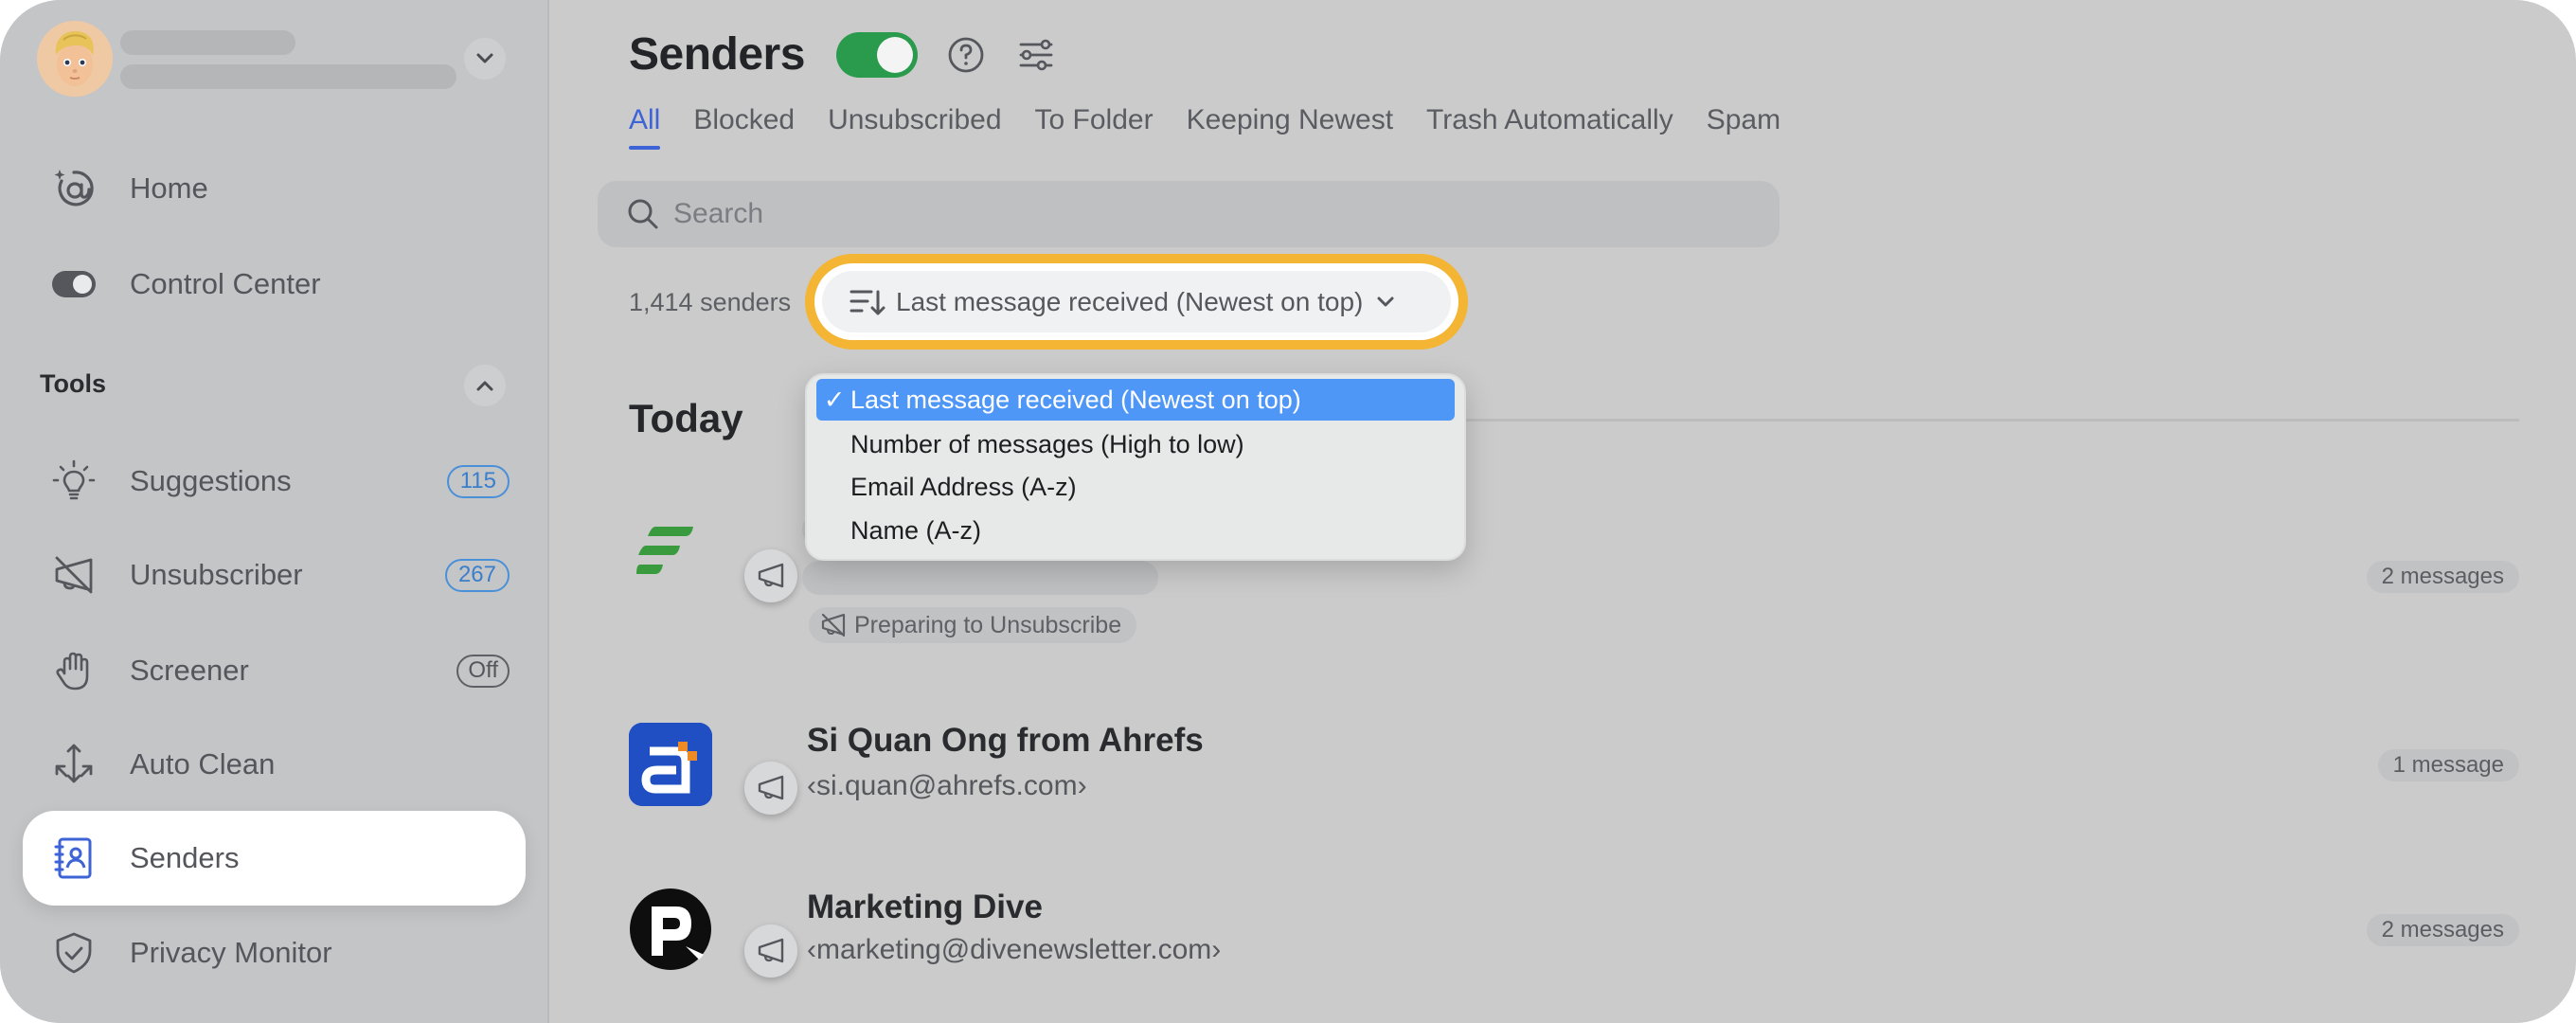  Describe the element at coordinates (2448, 765) in the screenshot. I see `message-count-badge: 1 message` at that location.